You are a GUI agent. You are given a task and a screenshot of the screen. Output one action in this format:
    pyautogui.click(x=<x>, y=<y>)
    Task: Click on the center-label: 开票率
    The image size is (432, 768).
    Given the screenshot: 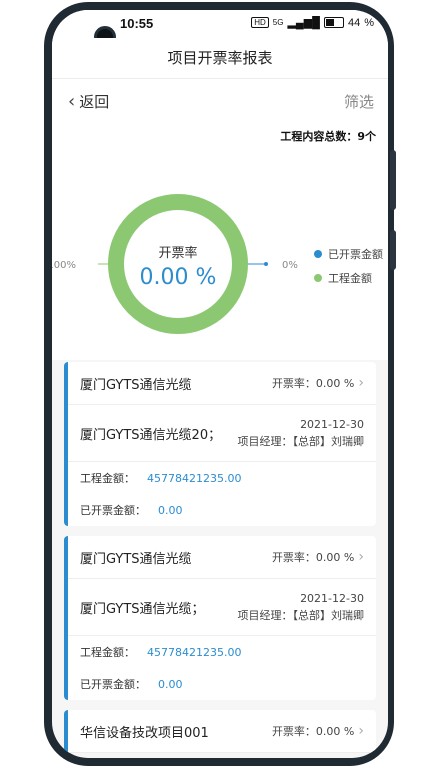 What is the action you would take?
    pyautogui.click(x=177, y=253)
    